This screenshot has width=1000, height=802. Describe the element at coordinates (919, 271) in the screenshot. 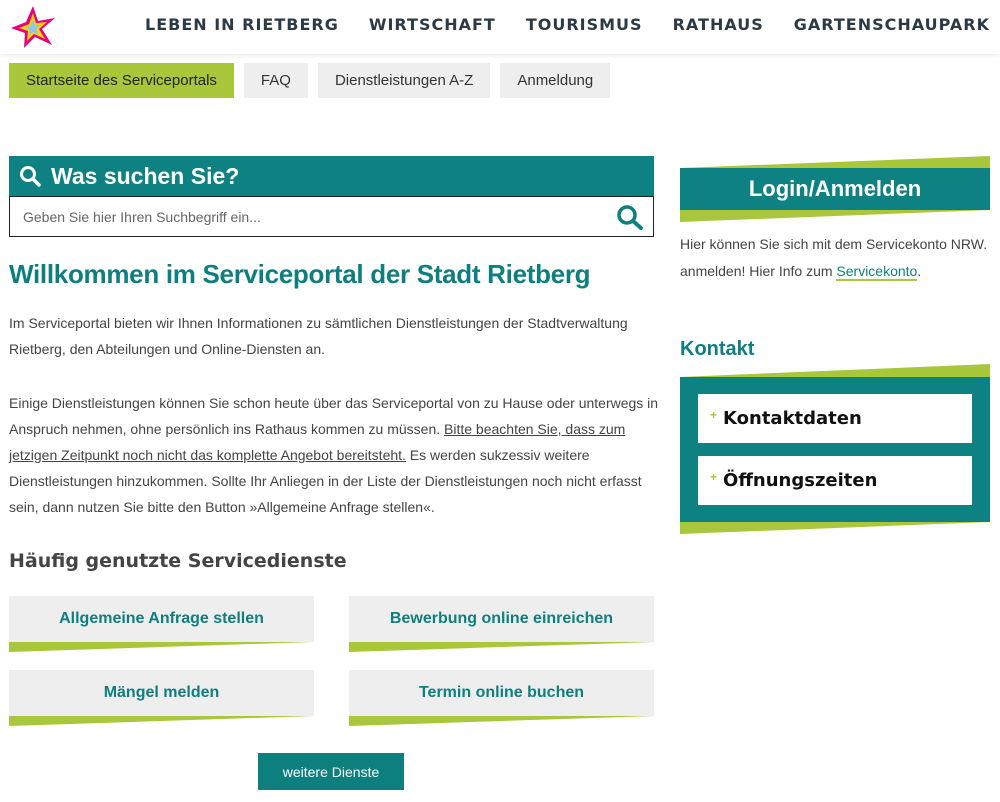

I see `login-text-end: .` at that location.